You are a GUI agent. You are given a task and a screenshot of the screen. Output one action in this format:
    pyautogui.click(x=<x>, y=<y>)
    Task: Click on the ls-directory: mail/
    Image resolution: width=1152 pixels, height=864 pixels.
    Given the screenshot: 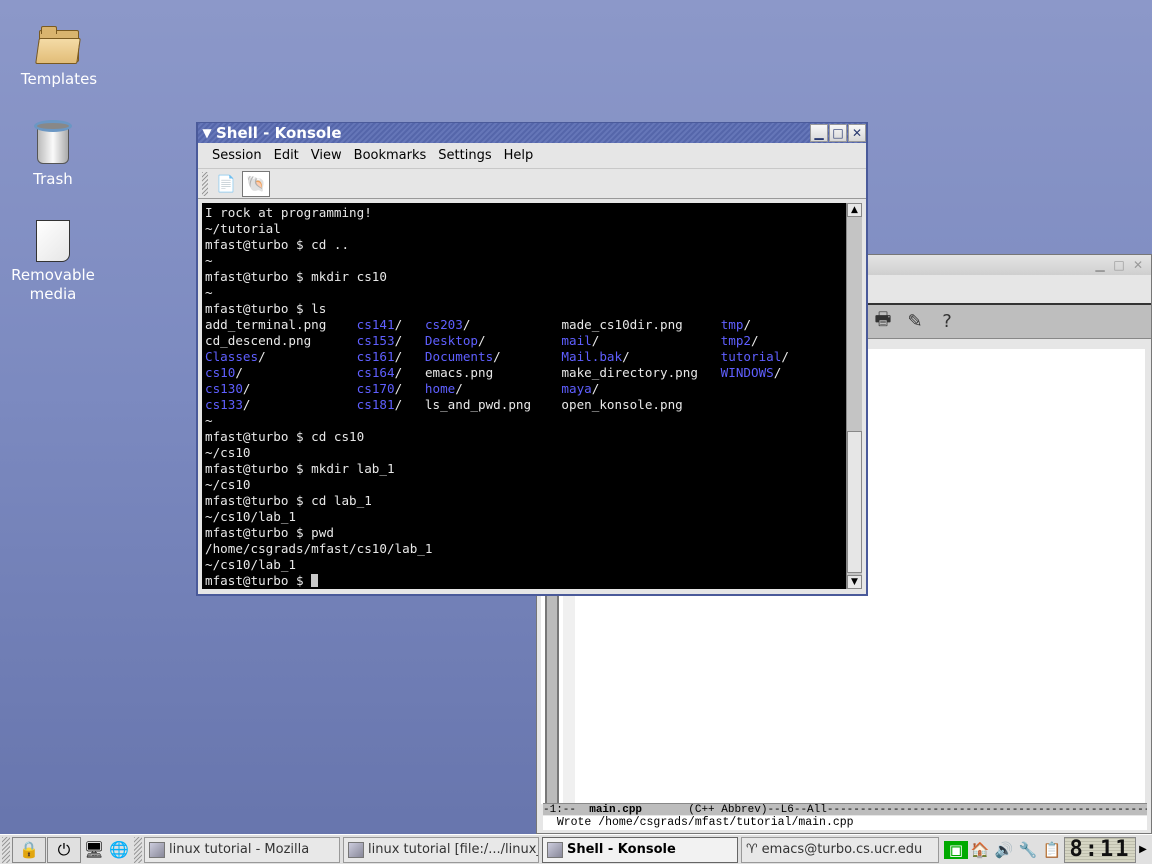 What is the action you would take?
    pyautogui.click(x=641, y=340)
    